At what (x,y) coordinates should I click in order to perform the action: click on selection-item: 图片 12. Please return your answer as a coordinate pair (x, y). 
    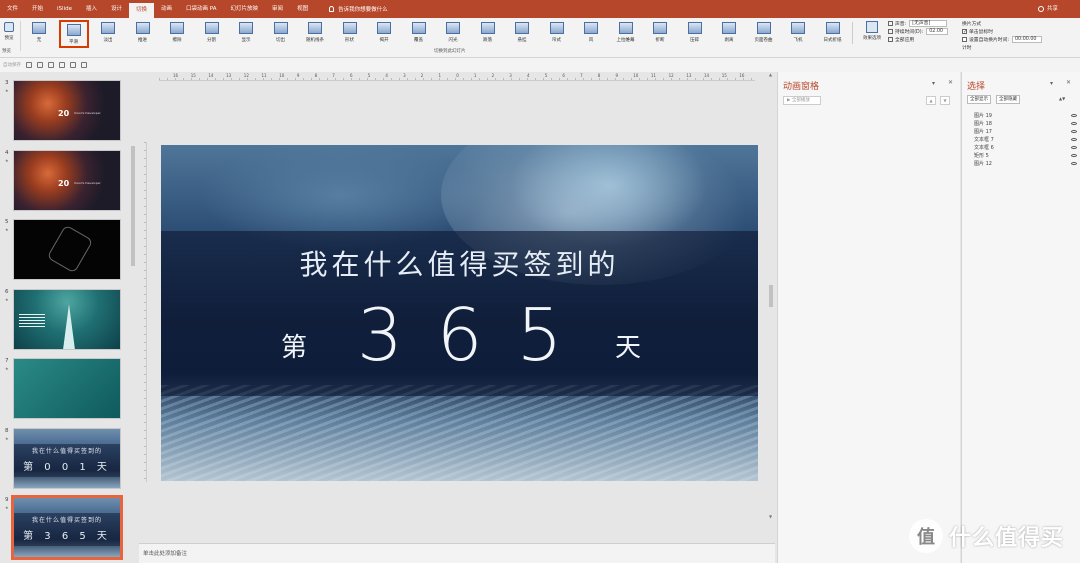
    Looking at the image, I should click on (1025, 163).